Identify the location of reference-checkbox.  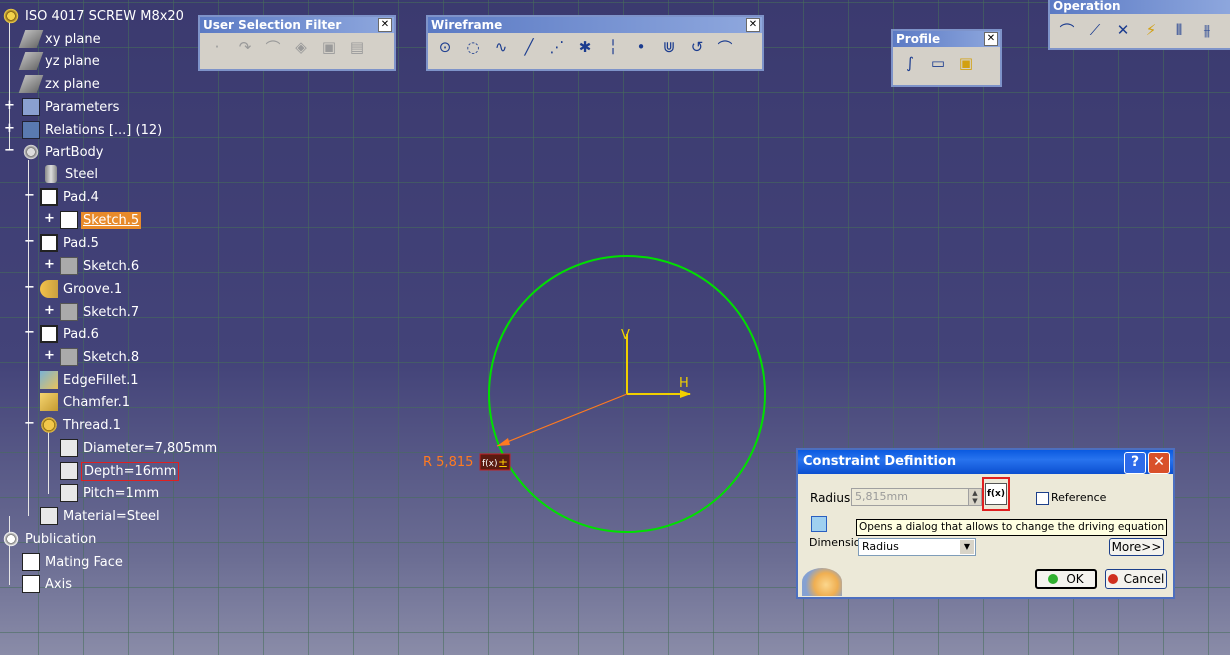
(1042, 498).